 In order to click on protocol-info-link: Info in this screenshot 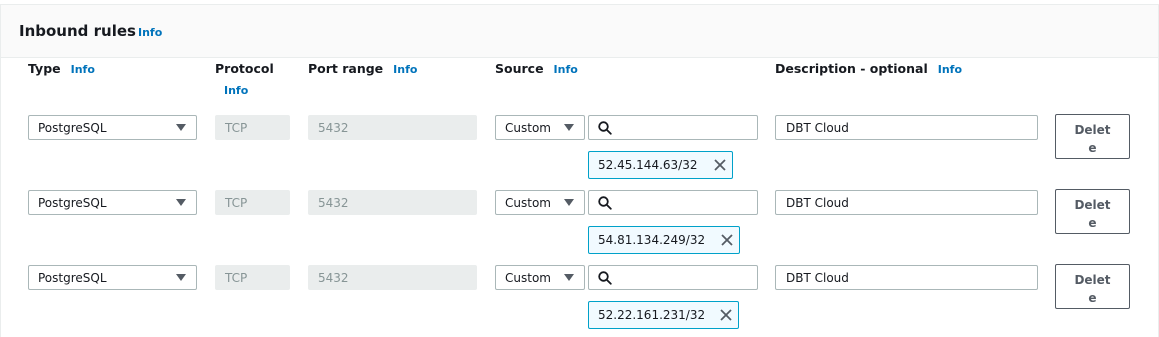, I will do `click(236, 90)`.